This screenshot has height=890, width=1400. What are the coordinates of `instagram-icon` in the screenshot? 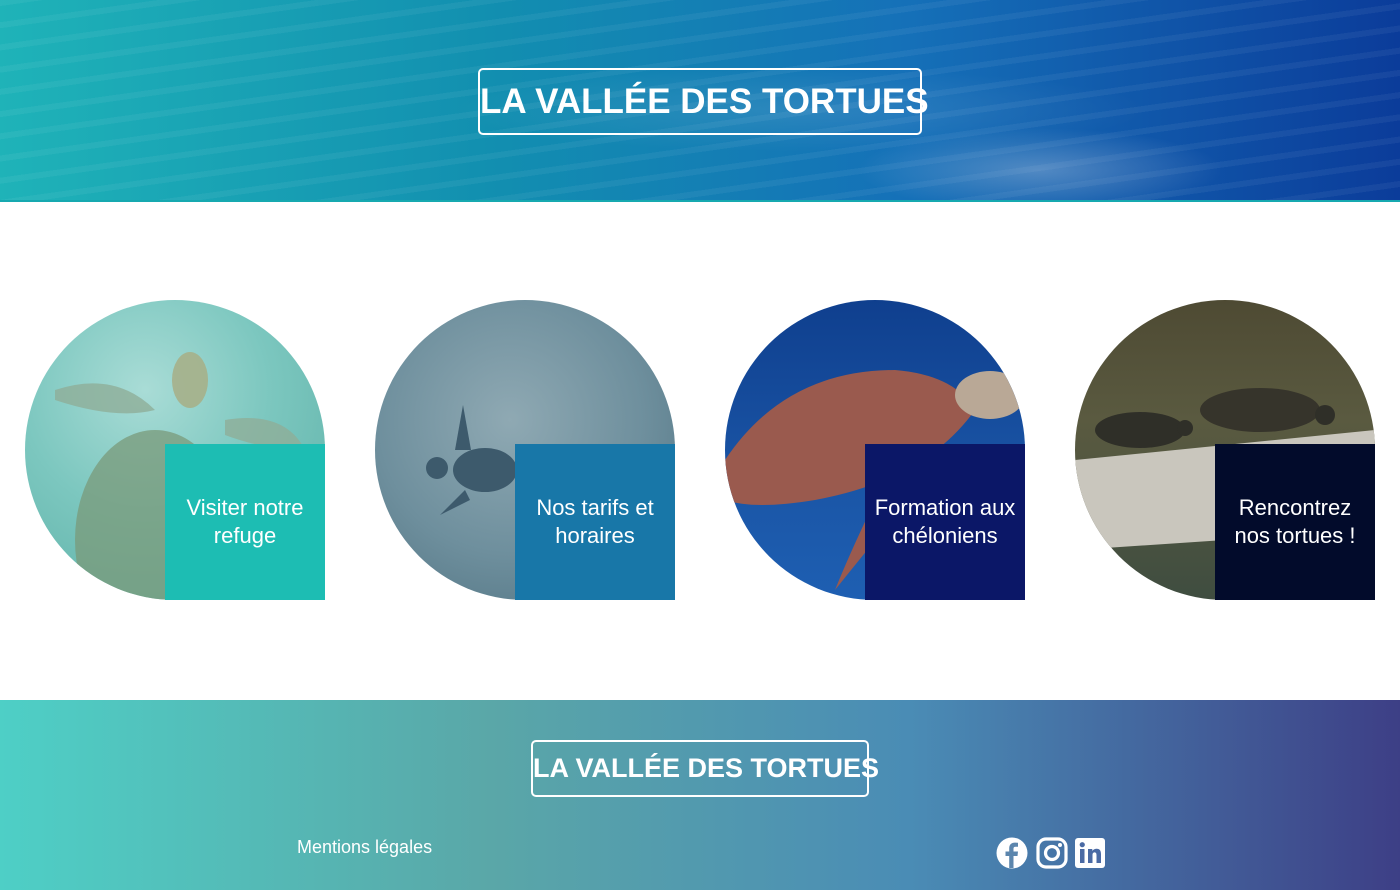 It's located at (1052, 853).